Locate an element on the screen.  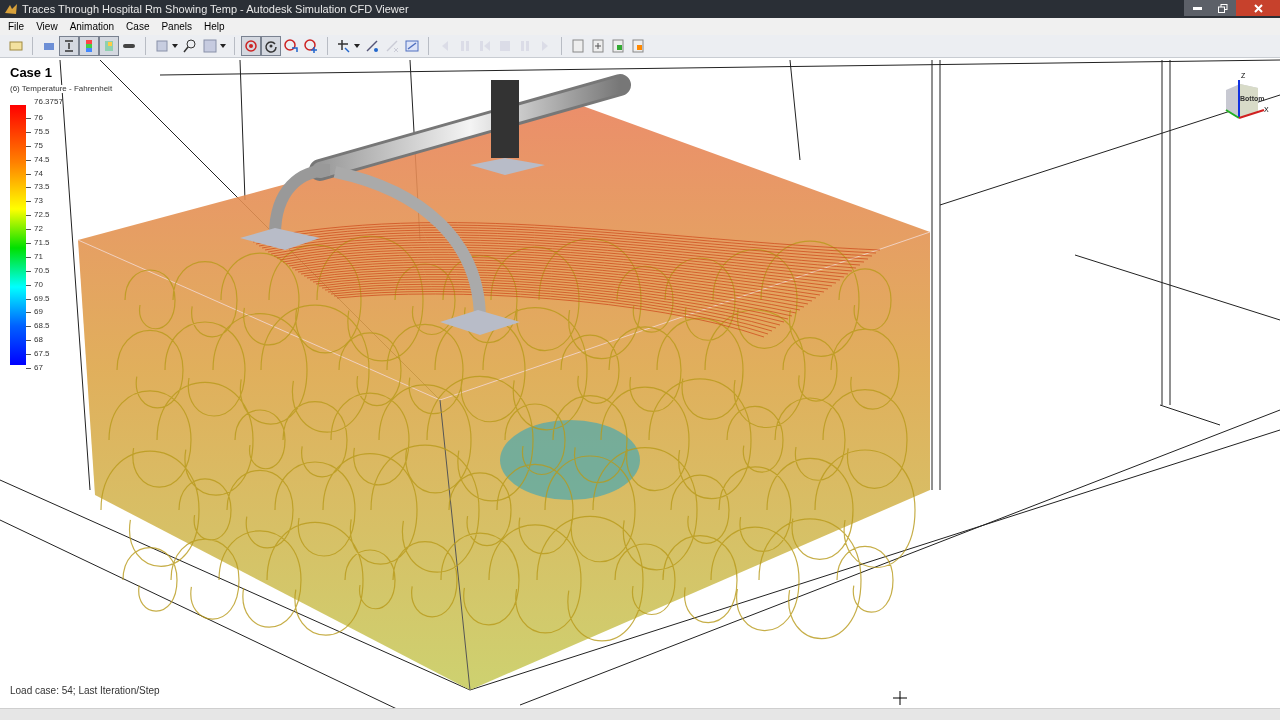
legend-title: (6) Temperature - Fahrenheit is located at coordinates (61, 89).